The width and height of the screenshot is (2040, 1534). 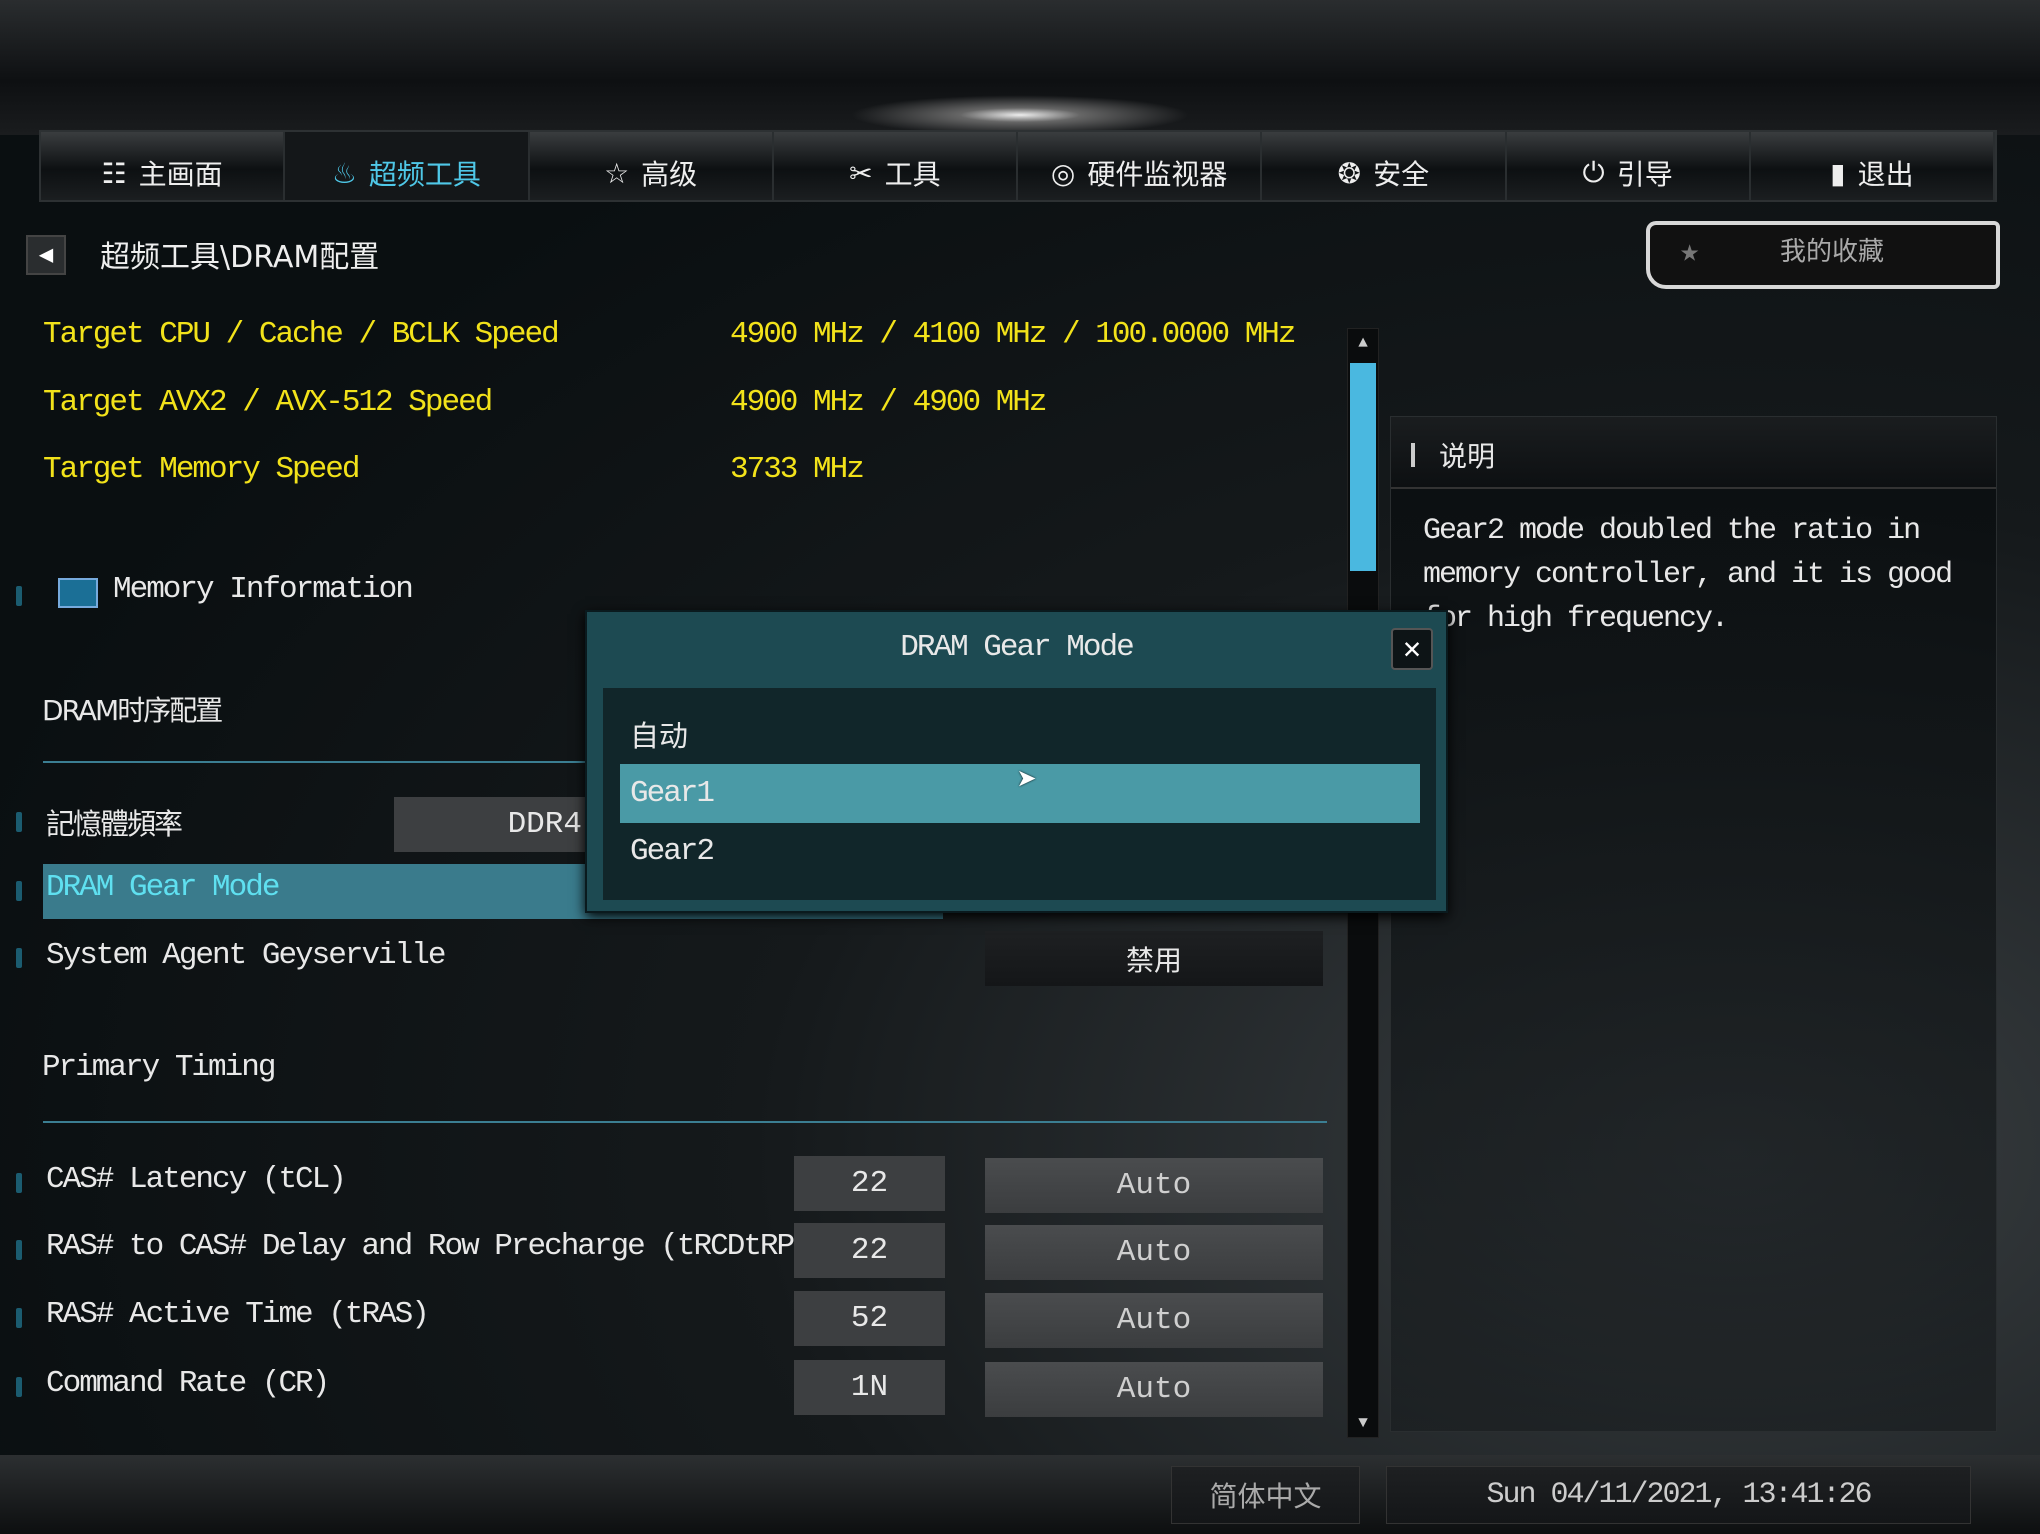 I want to click on dram-gear-mode-dialog: DRAM Gear Mode ✕ 自动 Gear1 Gear2 ➤, so click(x=1016, y=761).